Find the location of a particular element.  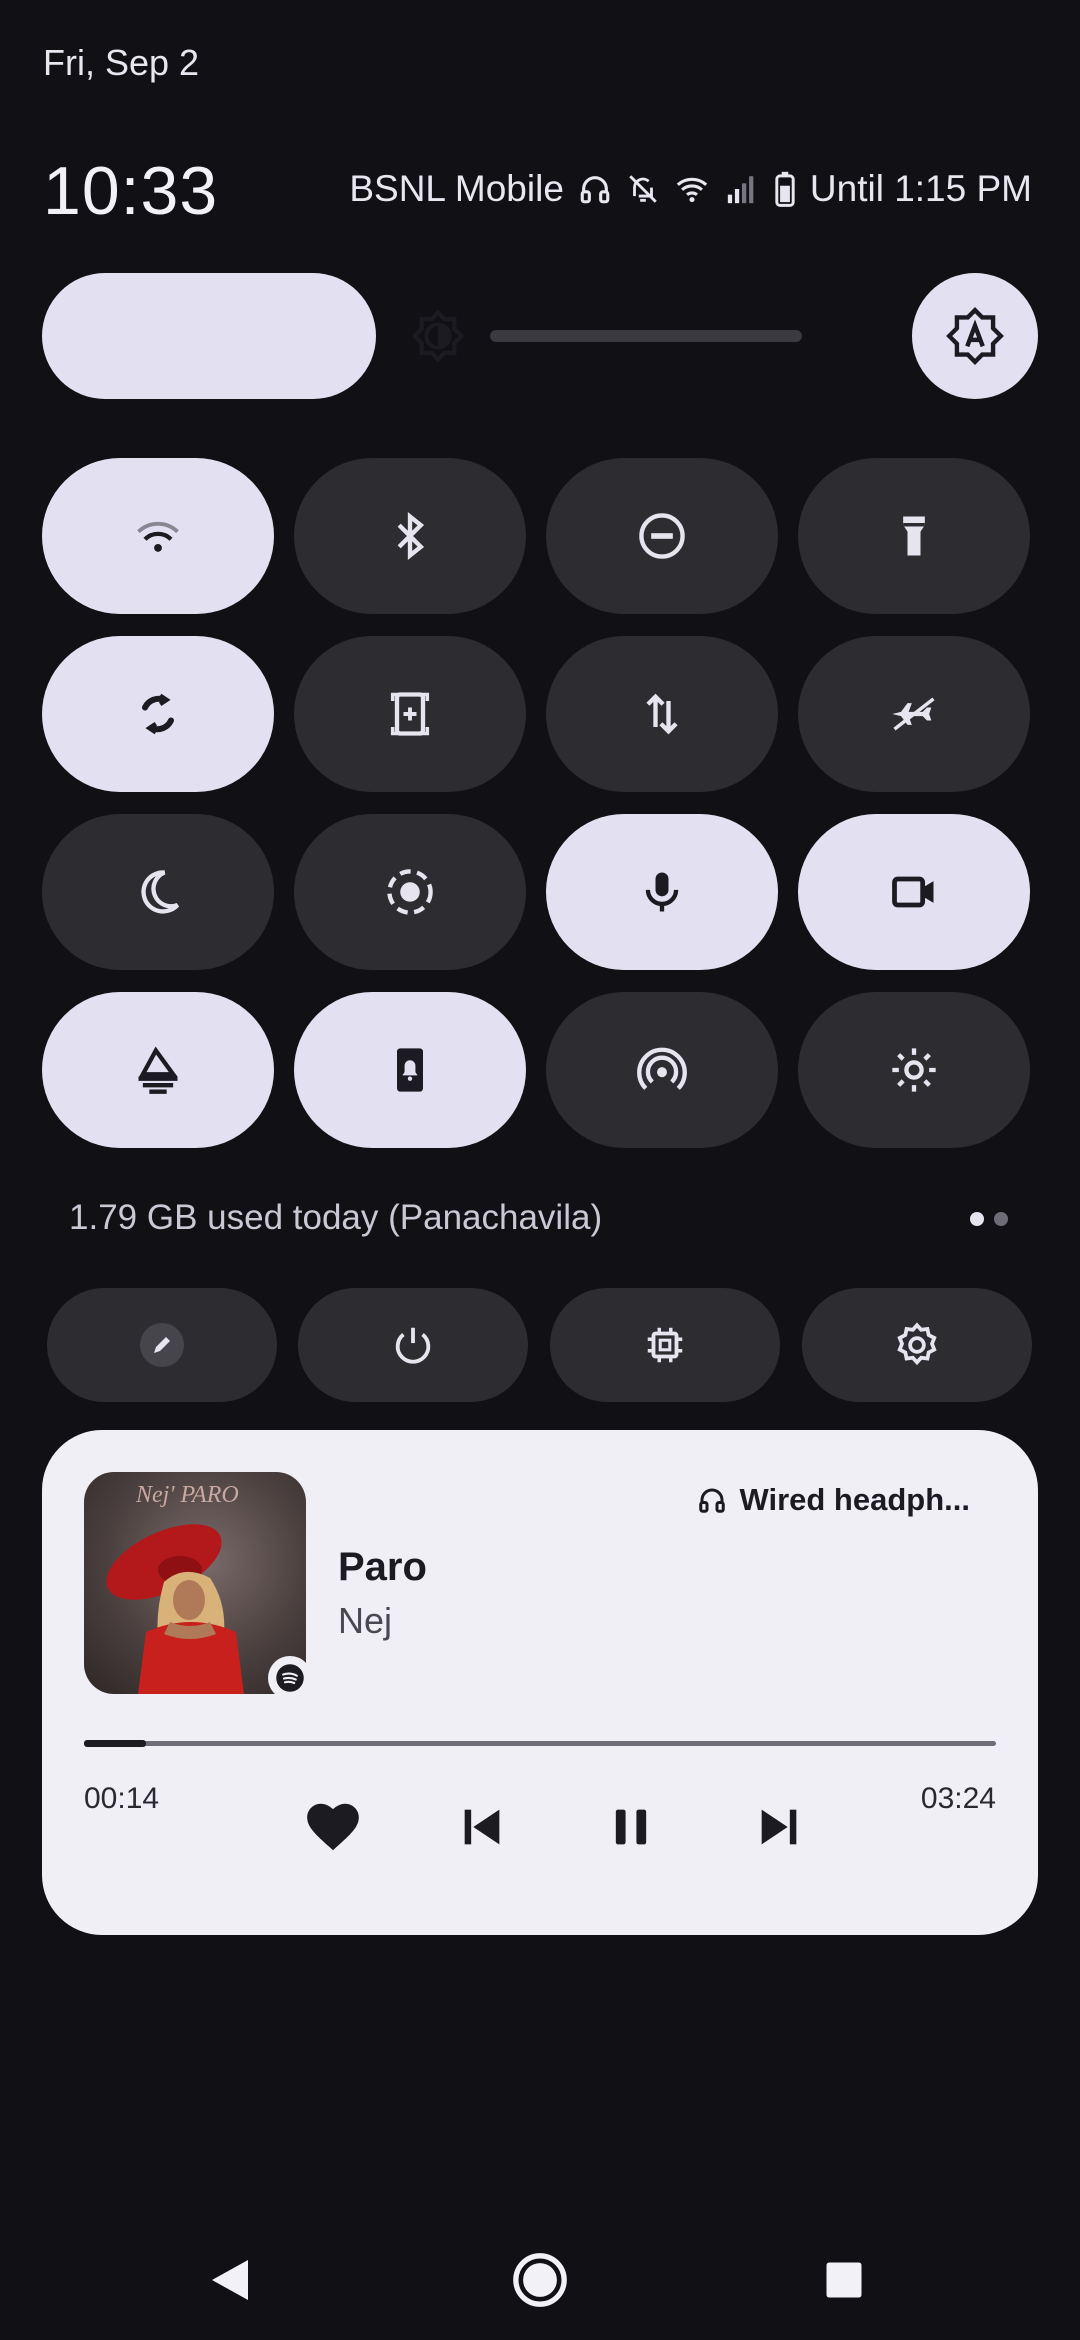

total-duration: 03:24 is located at coordinates (958, 1798).